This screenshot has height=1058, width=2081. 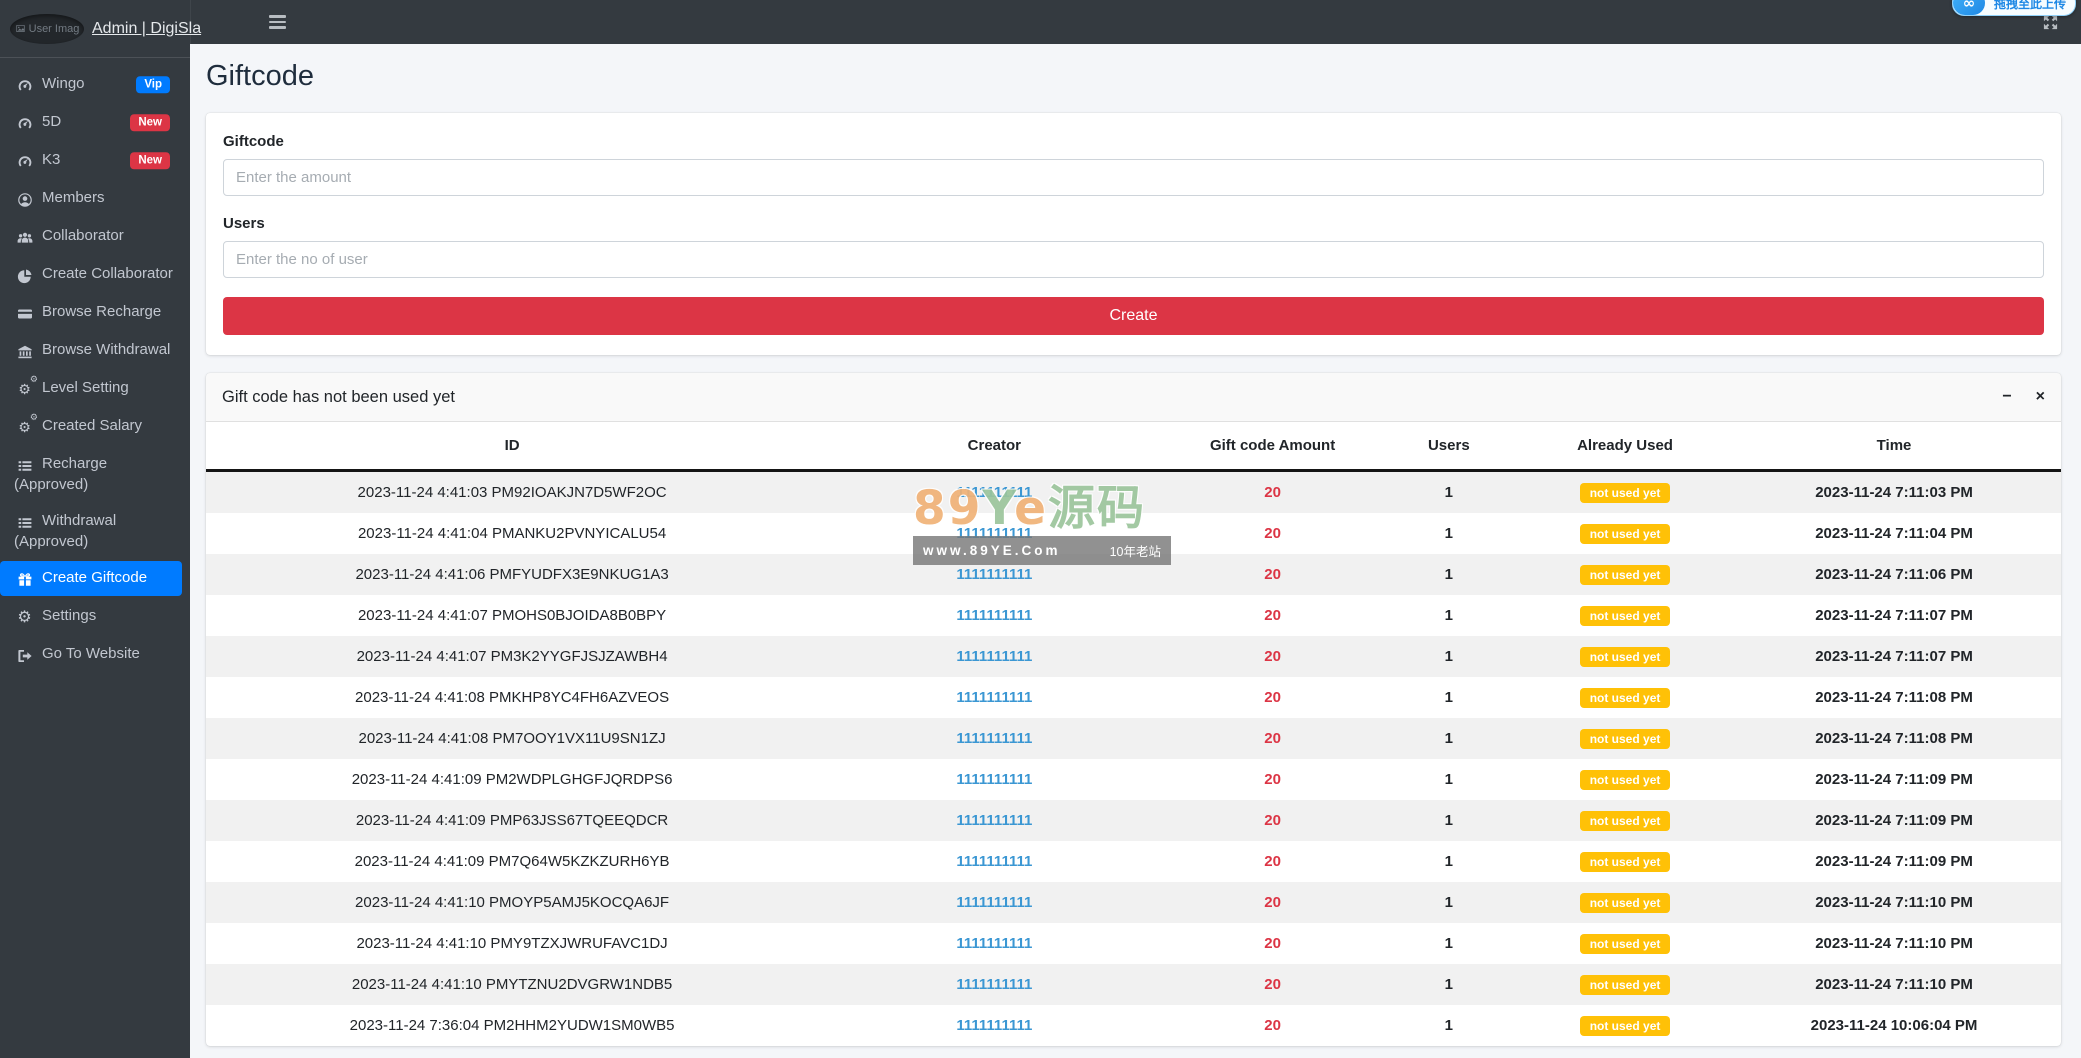 What do you see at coordinates (91, 198) in the screenshot?
I see `sidebar-item-members: Members` at bounding box center [91, 198].